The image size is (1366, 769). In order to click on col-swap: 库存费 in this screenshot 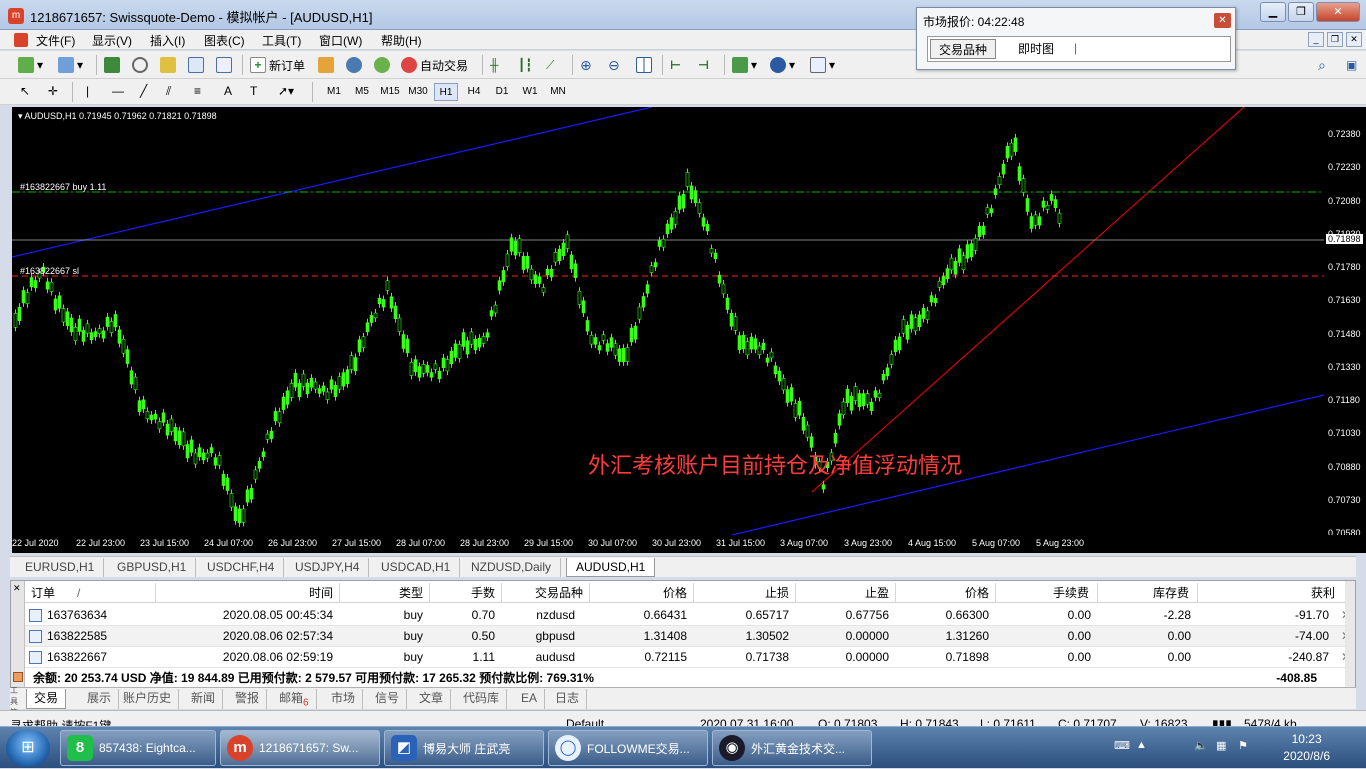, I will do `click(1171, 593)`.